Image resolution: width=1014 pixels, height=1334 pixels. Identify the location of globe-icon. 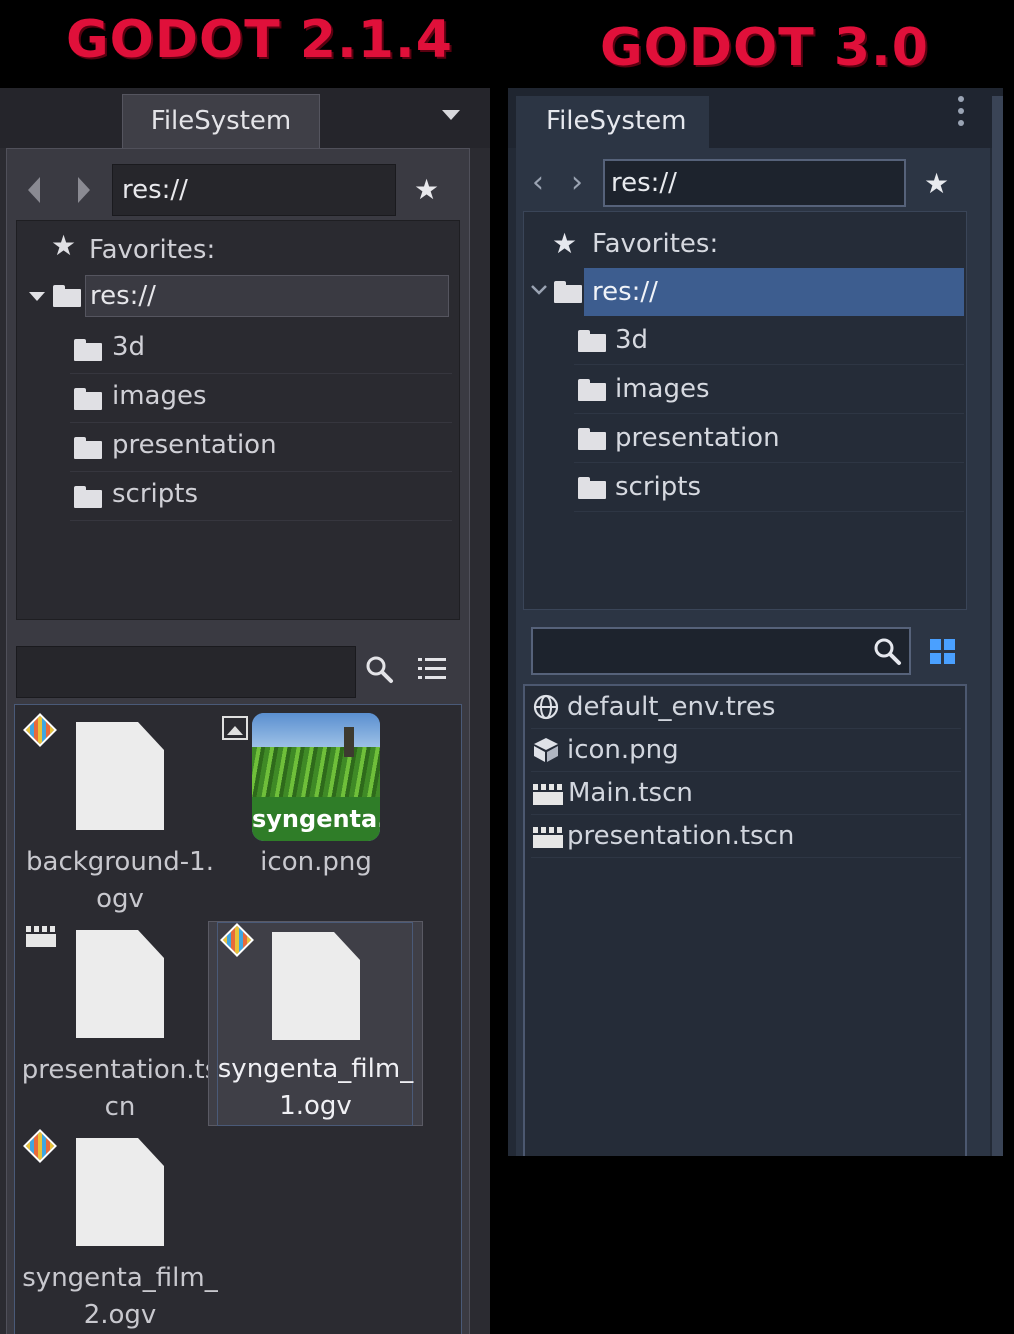
(546, 707).